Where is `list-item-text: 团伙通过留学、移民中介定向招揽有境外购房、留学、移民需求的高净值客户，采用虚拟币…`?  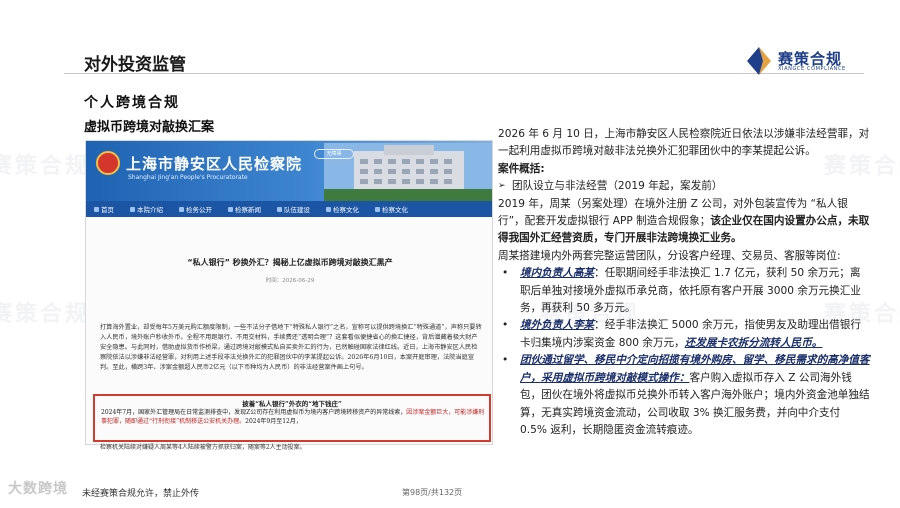
list-item-text: 团伙通过留学、移民中介定向招揽有境外购房、留学、移民需求的高净值客户，采用虚拟币… is located at coordinates (695, 395).